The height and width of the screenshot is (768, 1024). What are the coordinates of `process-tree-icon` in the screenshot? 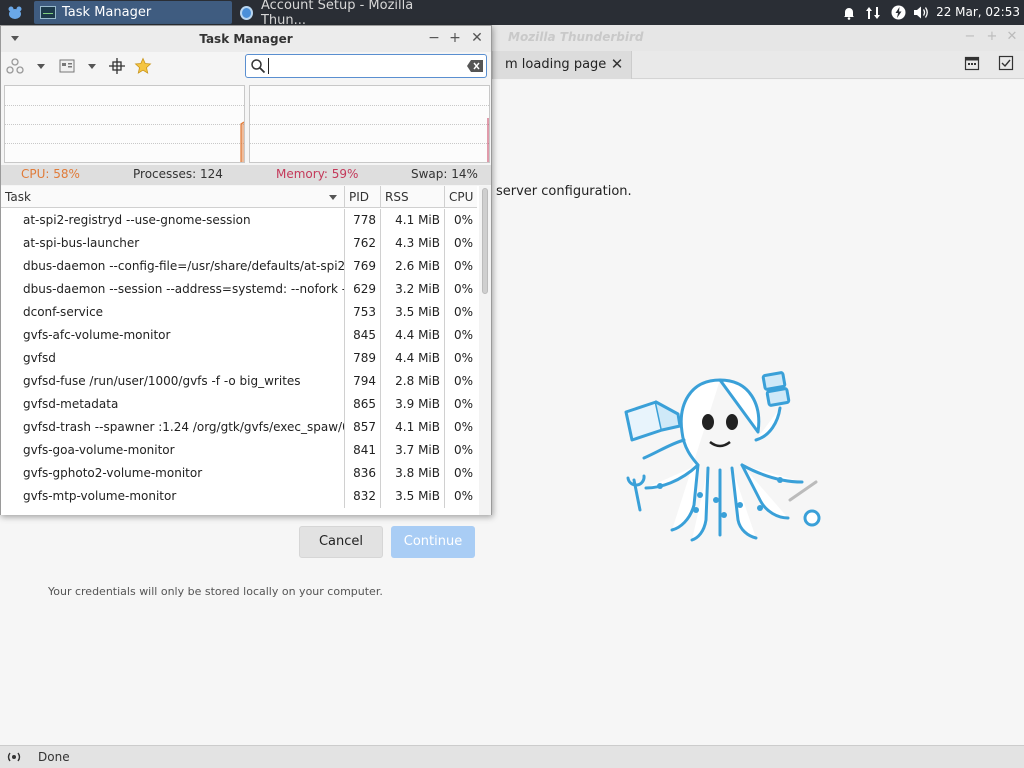 It's located at (15, 66).